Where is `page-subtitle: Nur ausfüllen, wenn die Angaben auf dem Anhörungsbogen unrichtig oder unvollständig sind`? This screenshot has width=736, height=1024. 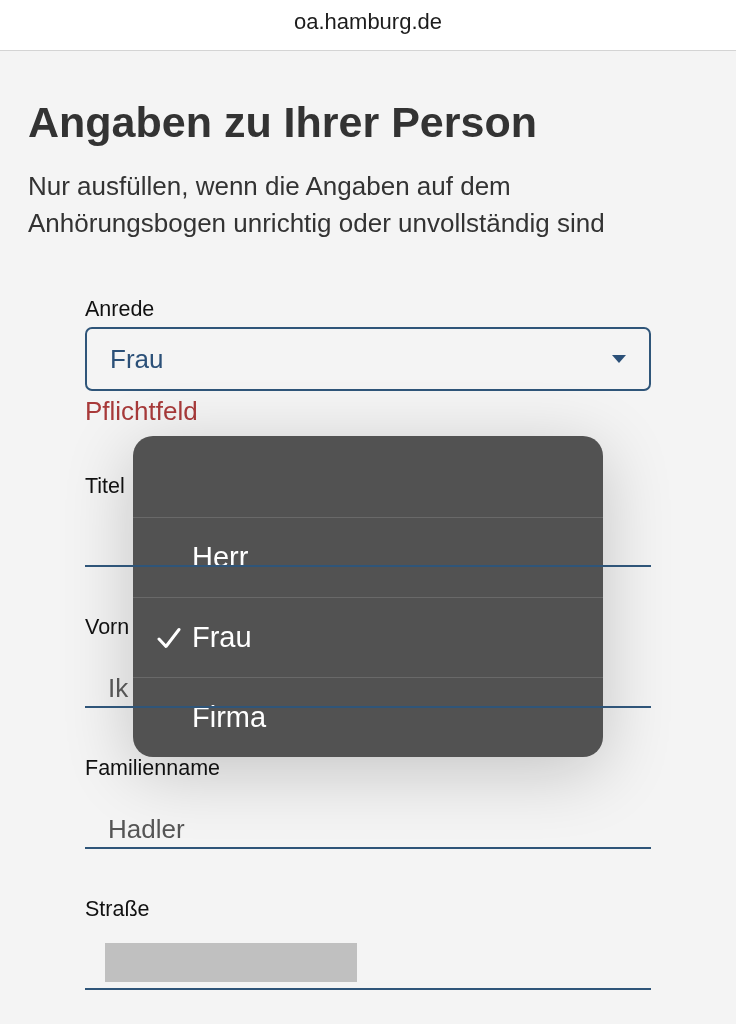 page-subtitle: Nur ausfüllen, wenn die Angaben auf dem Anhörungsbogen unrichtig oder unvollständig sind is located at coordinates (317, 205).